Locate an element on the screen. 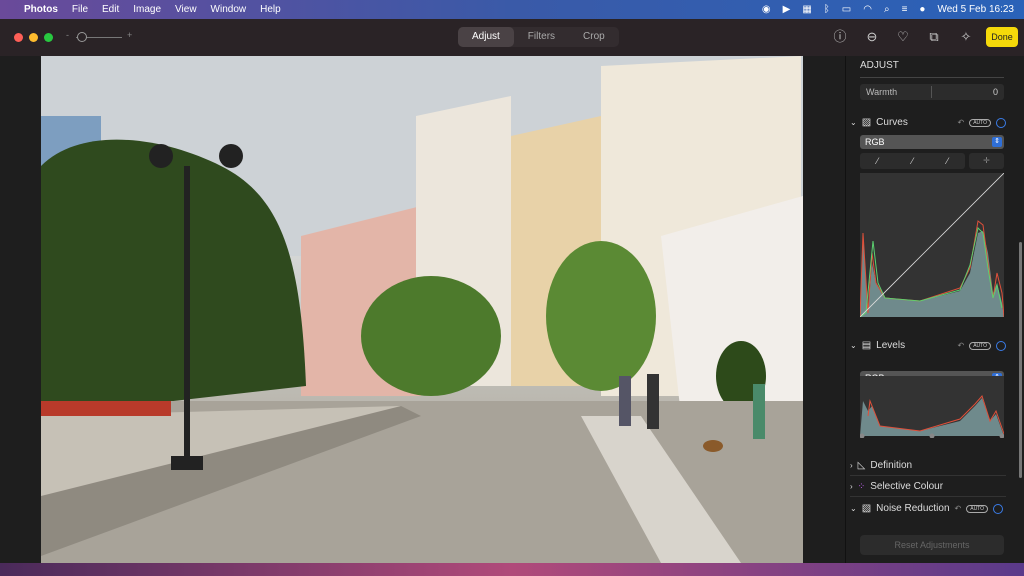 The width and height of the screenshot is (1024, 576). calendar-icon: ▦ is located at coordinates (806, 9).